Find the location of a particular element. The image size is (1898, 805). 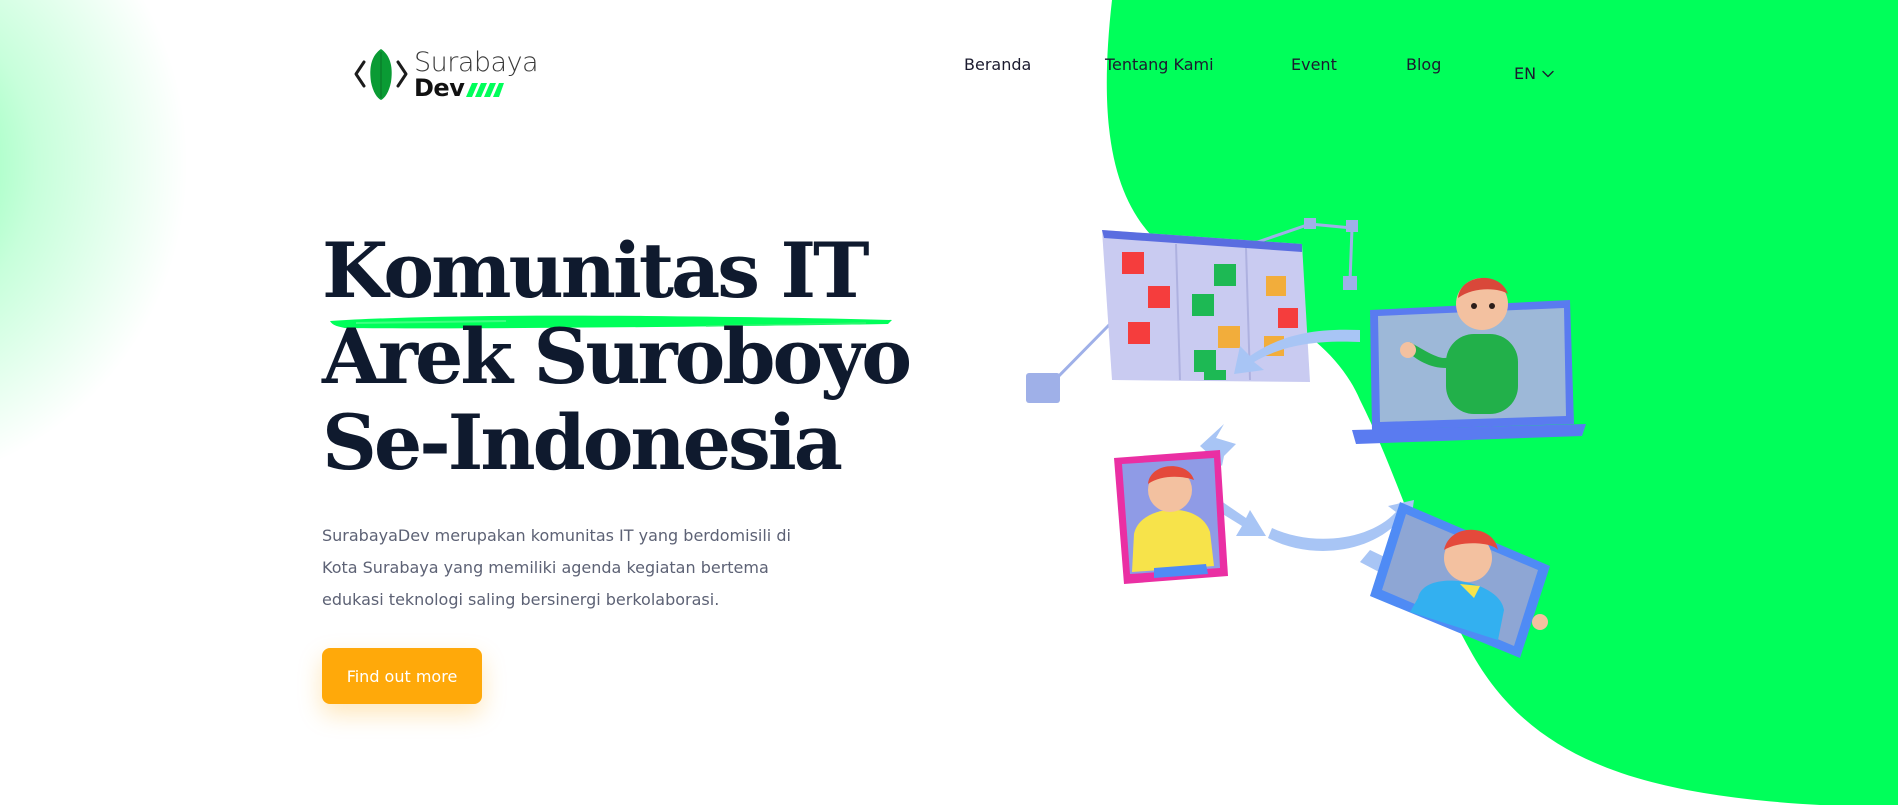

logo-line-2: Dev is located at coordinates (439, 87).